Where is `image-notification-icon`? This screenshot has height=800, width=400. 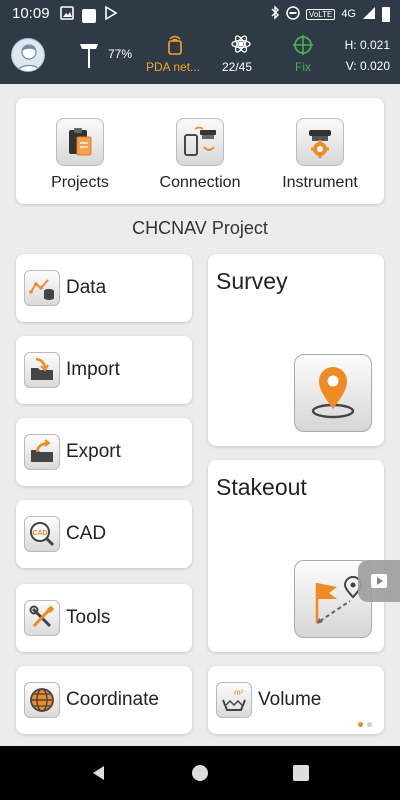
image-notification-icon is located at coordinates (67, 15).